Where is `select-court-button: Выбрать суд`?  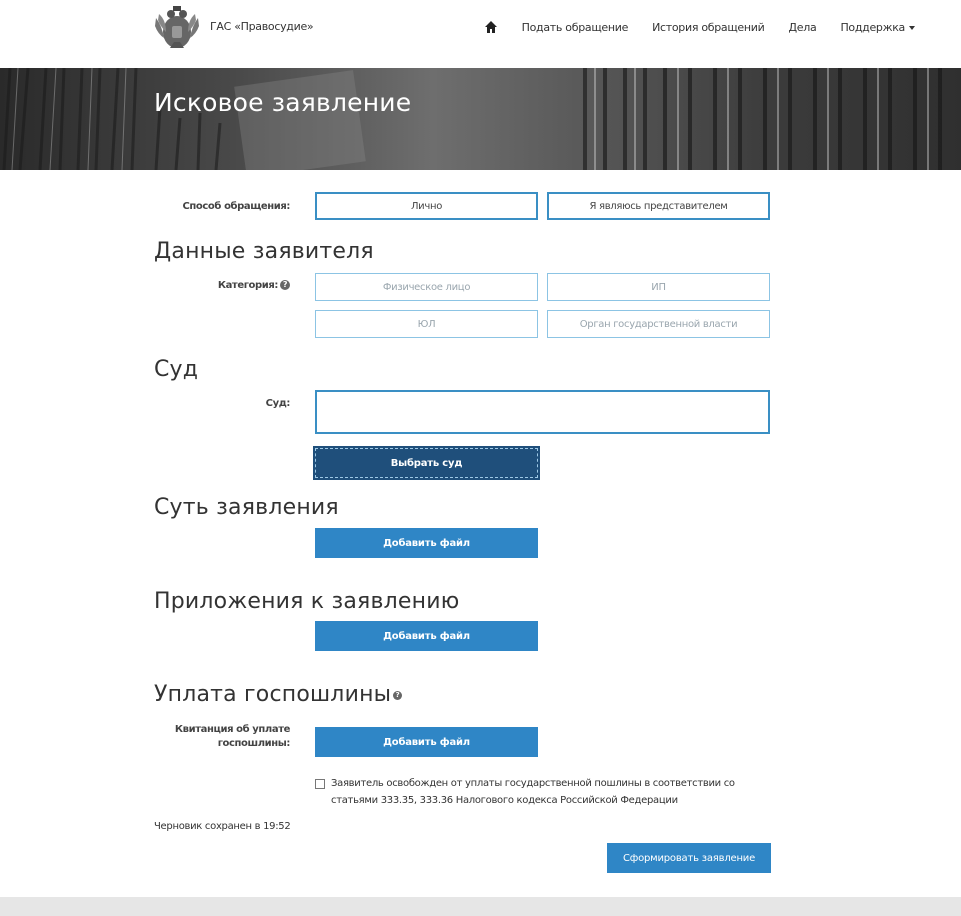 select-court-button: Выбрать суд is located at coordinates (426, 463).